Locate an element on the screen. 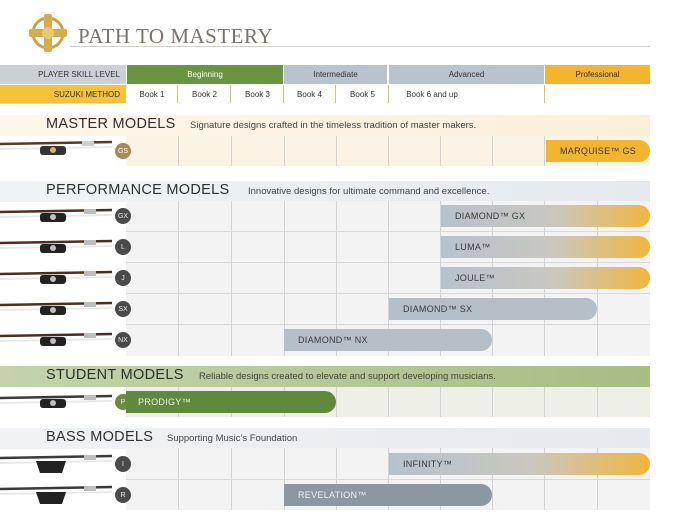  prodigy-range-bar: PRODIGY™ is located at coordinates (231, 402).